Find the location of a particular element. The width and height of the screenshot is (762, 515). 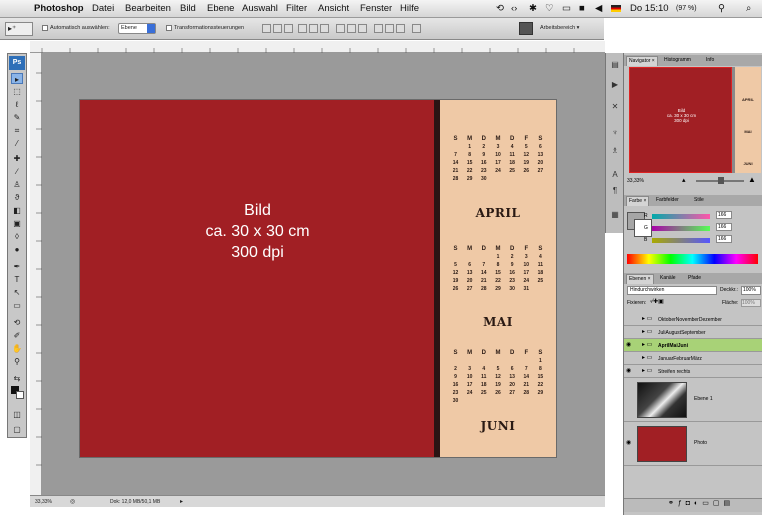

tab-paths: Pfade is located at coordinates (694, 278).